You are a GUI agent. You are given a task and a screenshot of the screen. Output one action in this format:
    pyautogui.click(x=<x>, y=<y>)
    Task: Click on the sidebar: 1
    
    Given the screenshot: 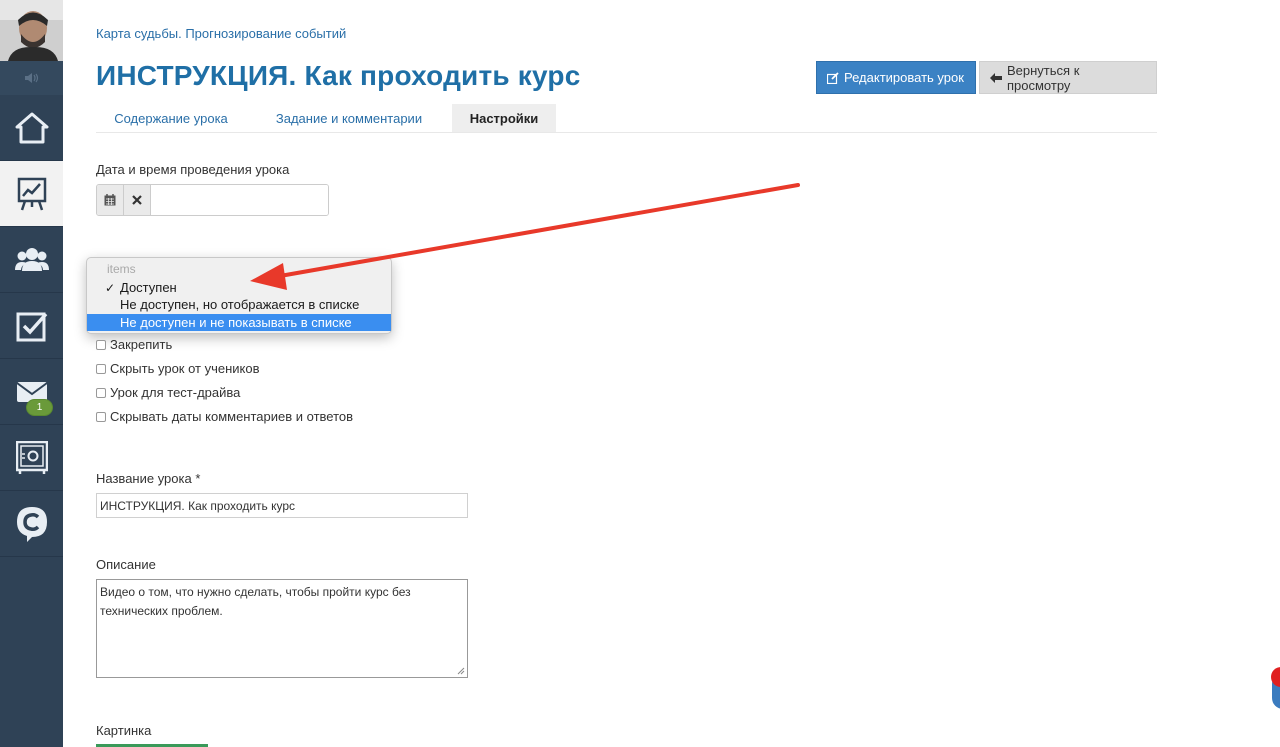 What is the action you would take?
    pyautogui.click(x=31, y=373)
    